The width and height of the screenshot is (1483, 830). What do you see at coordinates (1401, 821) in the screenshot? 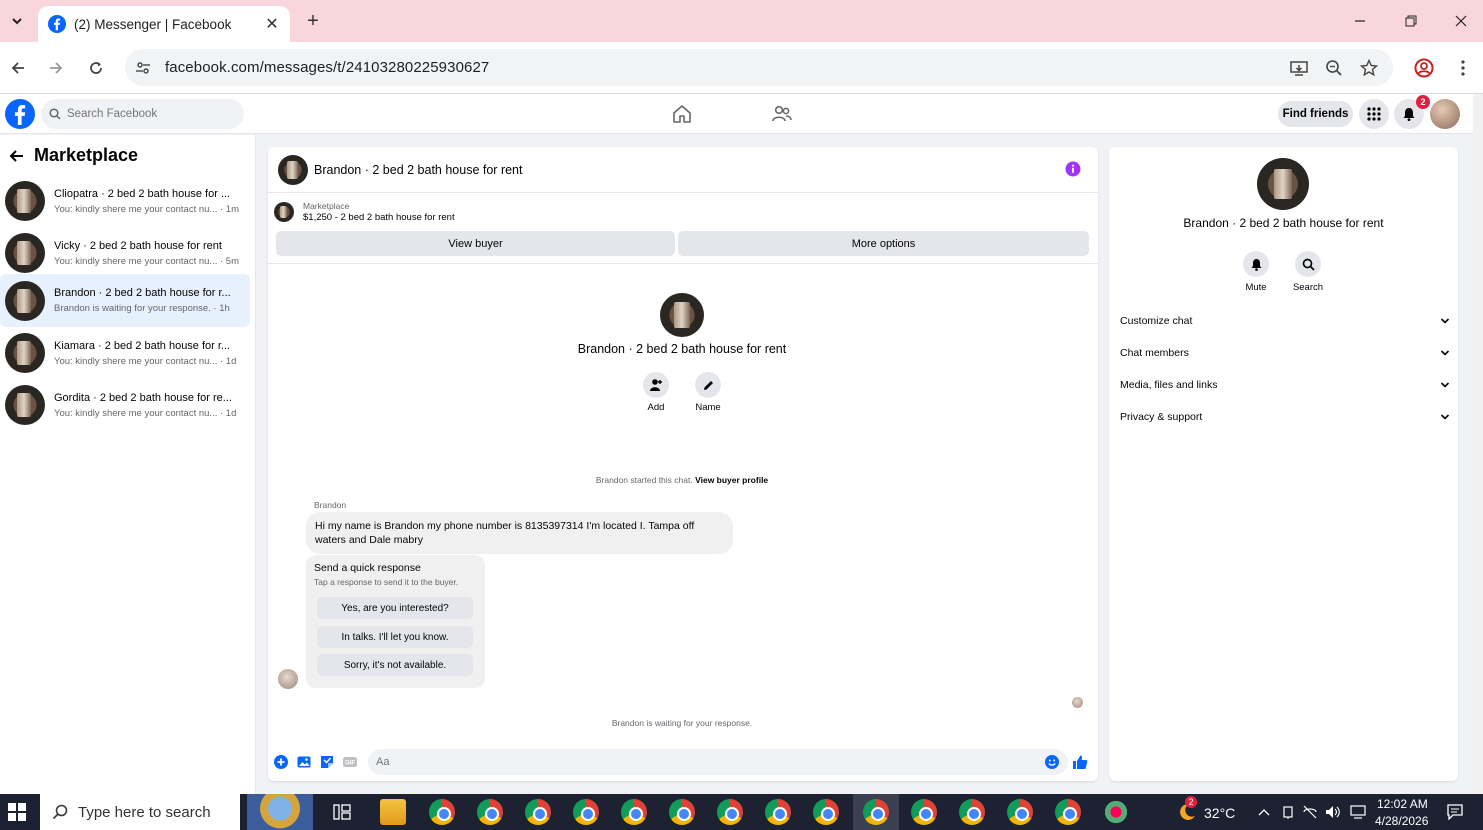
I see `clock-date: 4/28/2026` at bounding box center [1401, 821].